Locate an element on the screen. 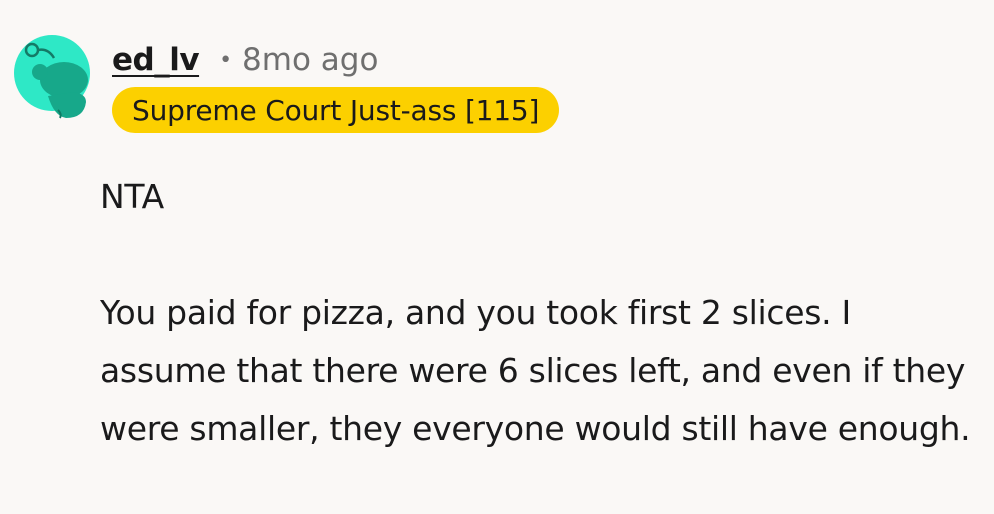  avatar is located at coordinates (52, 73).